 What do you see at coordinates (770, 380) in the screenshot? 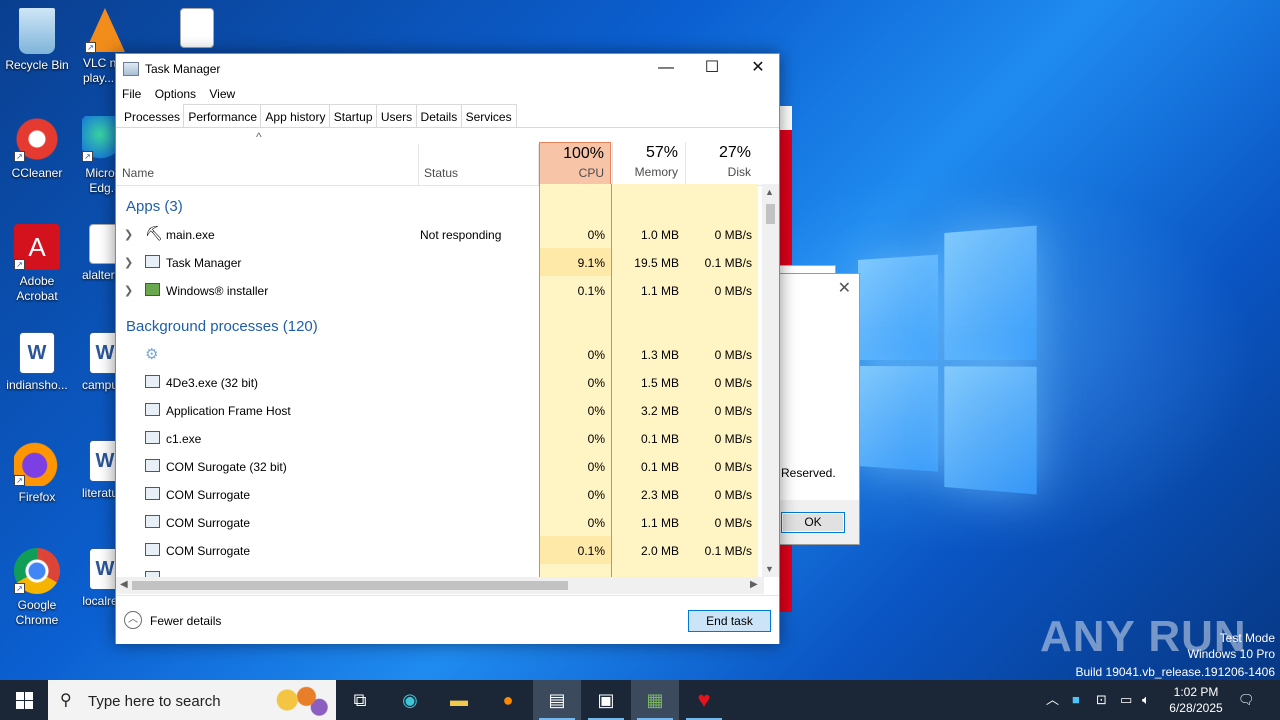
I see `vertical-scrollbar: ▲ ▼` at bounding box center [770, 380].